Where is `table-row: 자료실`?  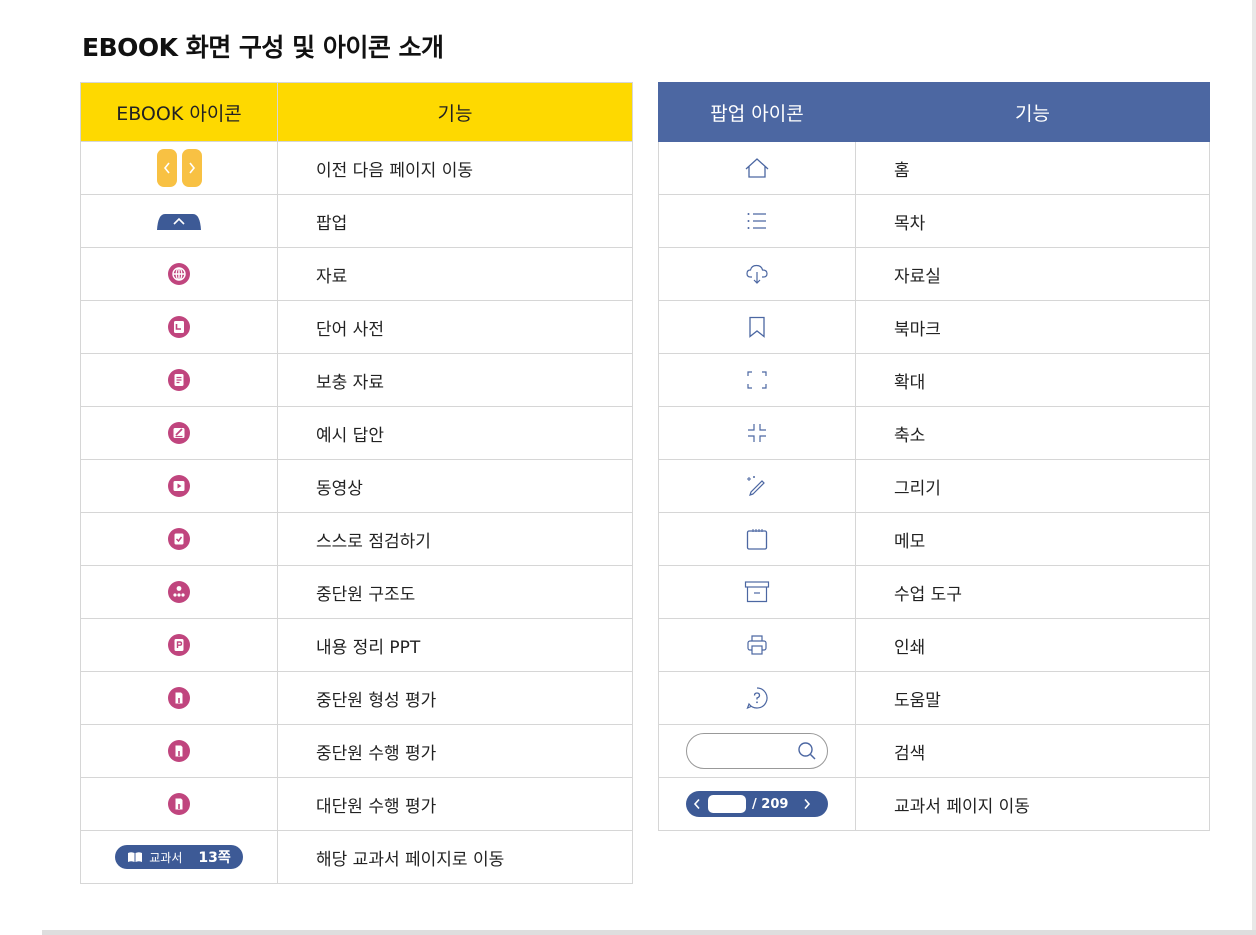 table-row: 자료실 is located at coordinates (934, 274).